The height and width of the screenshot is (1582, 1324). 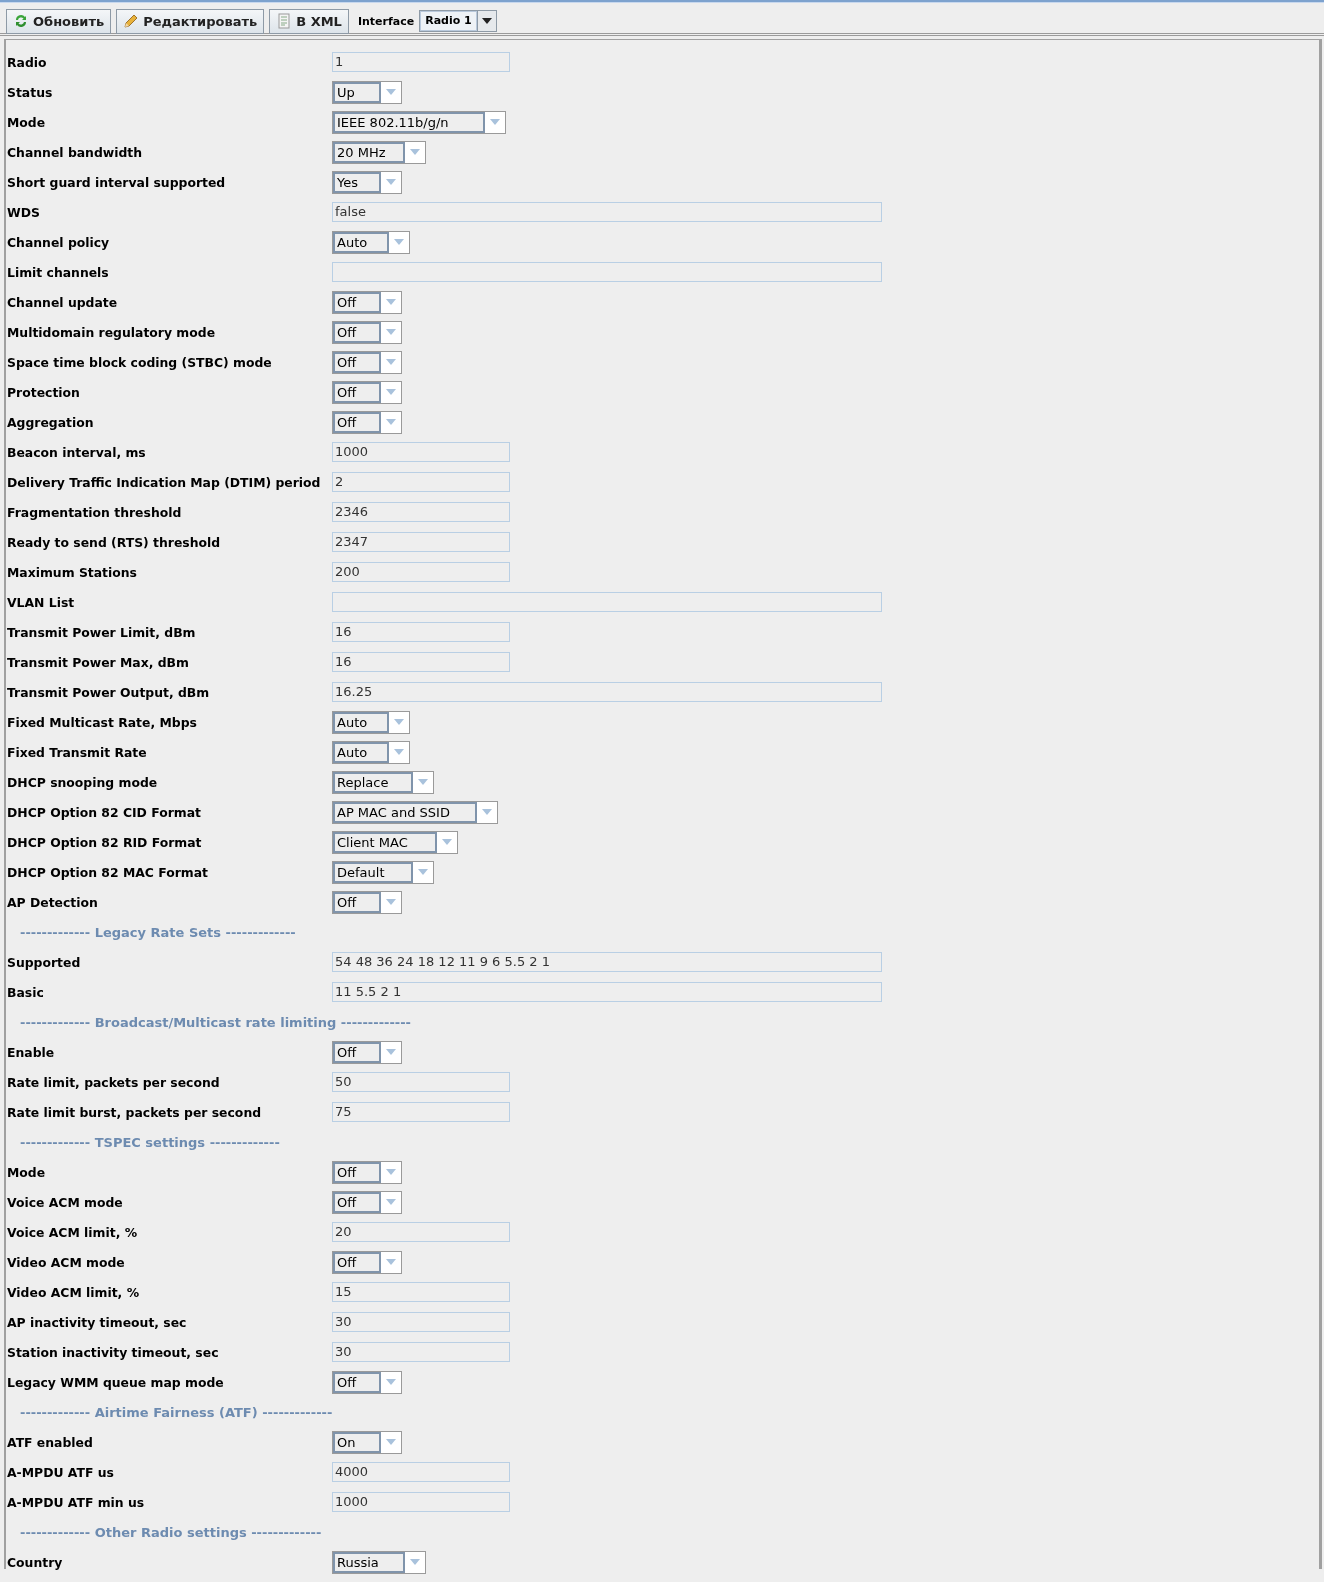 What do you see at coordinates (113, 1352) in the screenshot?
I see `field-label: Station inactivity timeout, sec` at bounding box center [113, 1352].